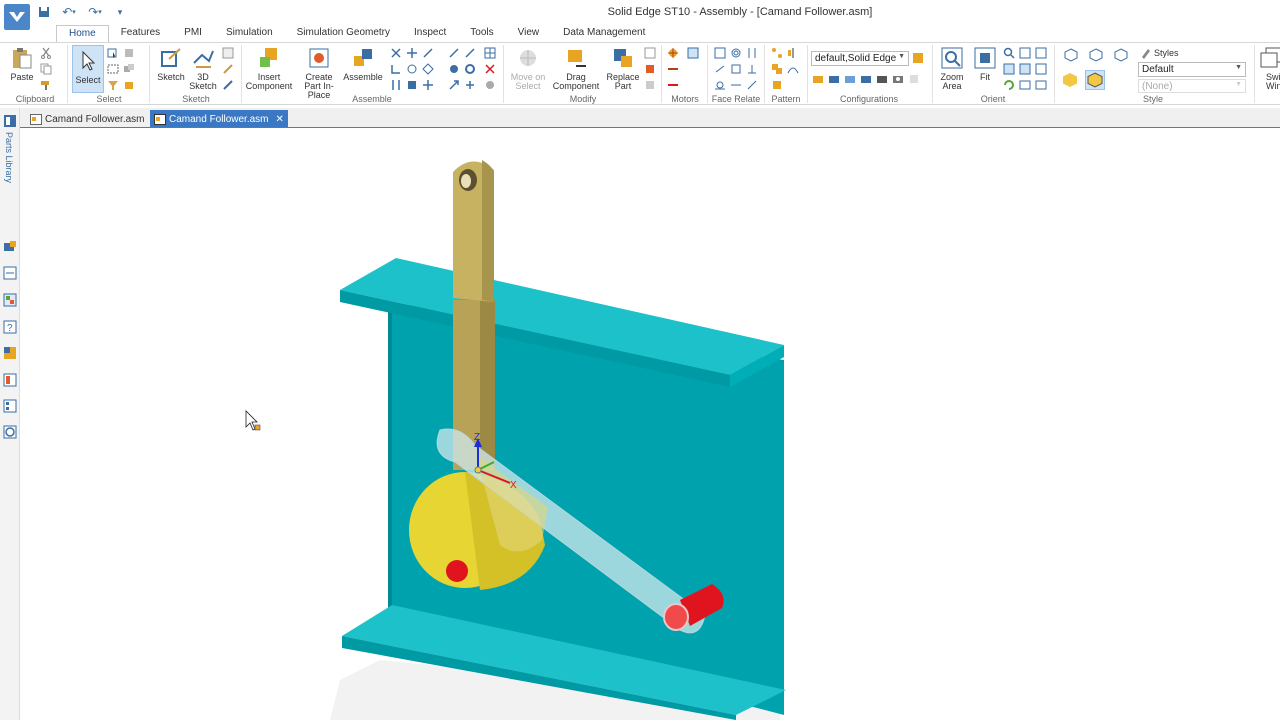  Describe the element at coordinates (129, 85) in the screenshot. I see `select-level-icon` at that location.